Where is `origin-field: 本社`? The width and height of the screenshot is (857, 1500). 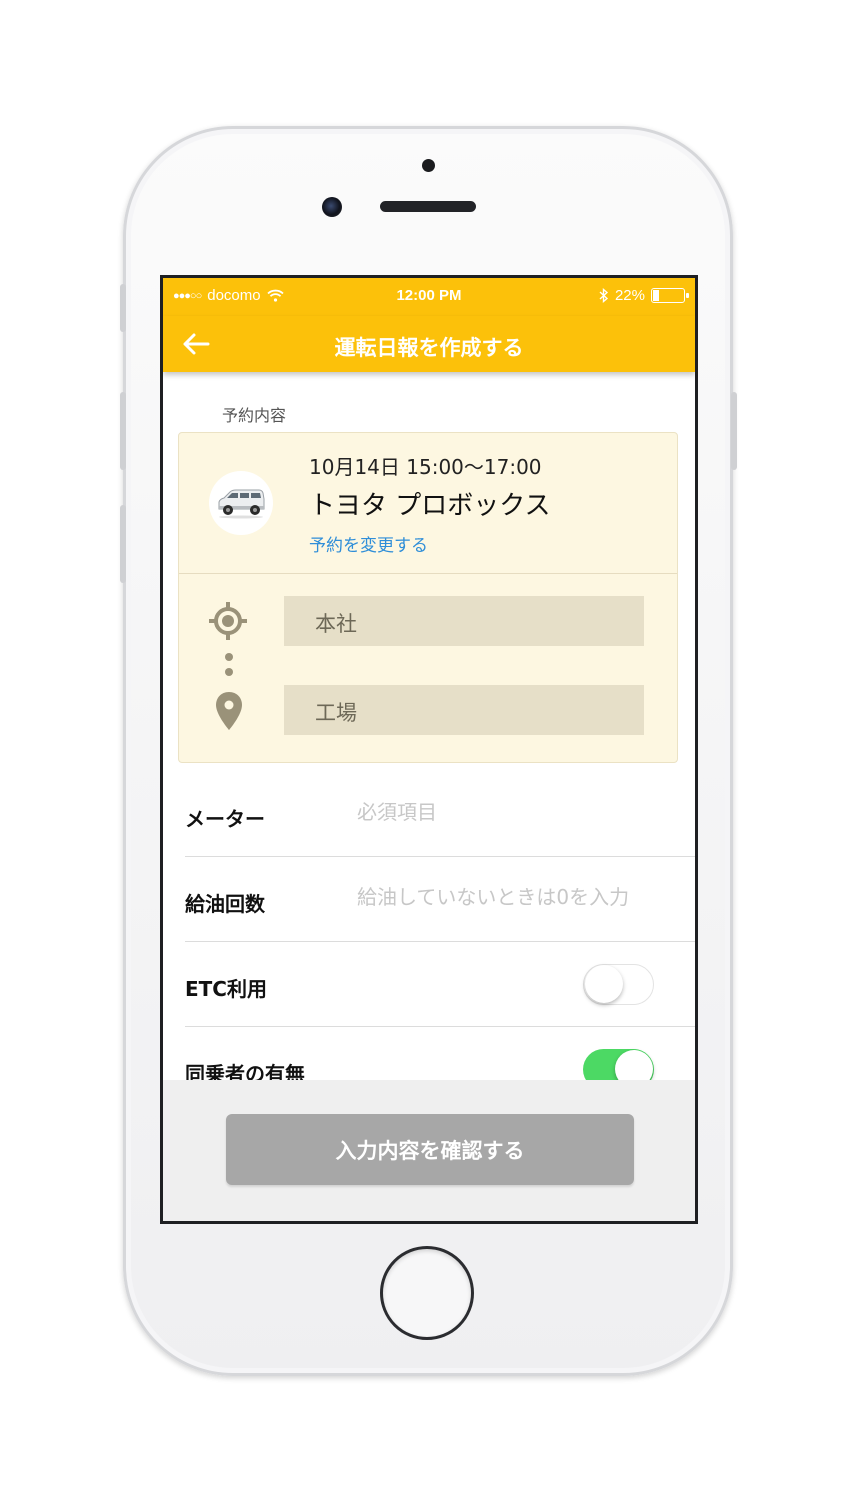
origin-field: 本社 is located at coordinates (464, 621).